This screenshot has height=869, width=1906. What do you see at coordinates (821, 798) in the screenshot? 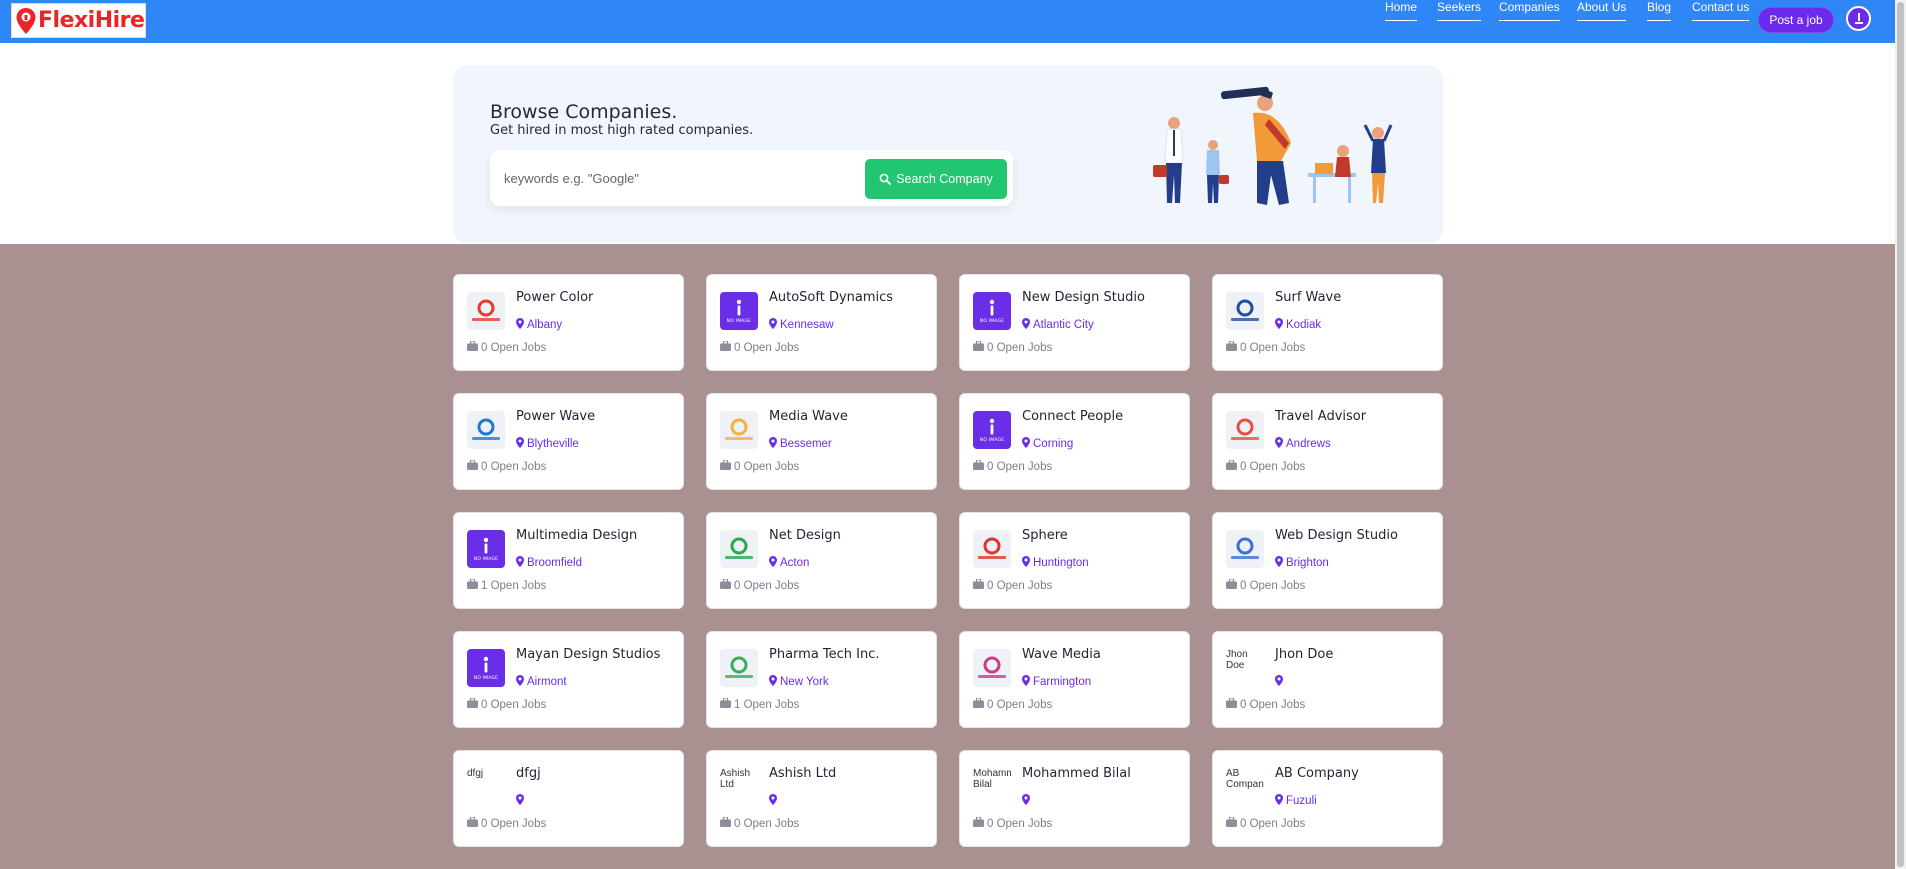
I see `company-card: Ashish Ltd Ashish Ltd 0 Open Jobs` at bounding box center [821, 798].